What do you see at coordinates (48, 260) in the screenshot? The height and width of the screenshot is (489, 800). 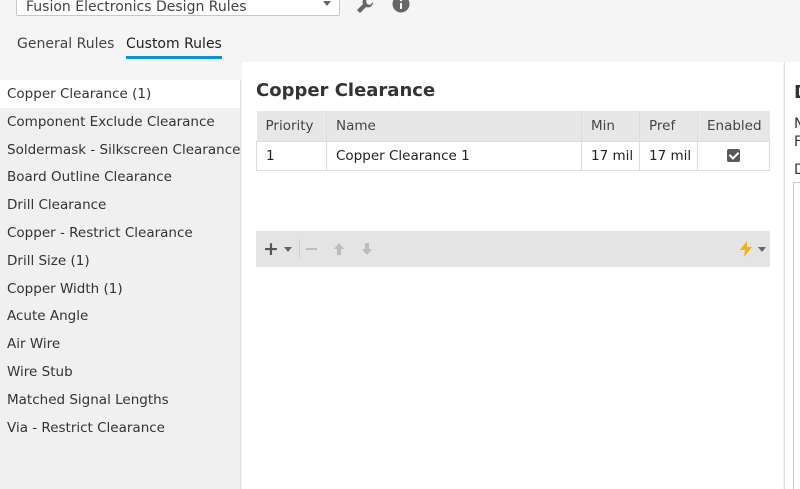 I see `sidebar-item-label: Drill Size (1)` at bounding box center [48, 260].